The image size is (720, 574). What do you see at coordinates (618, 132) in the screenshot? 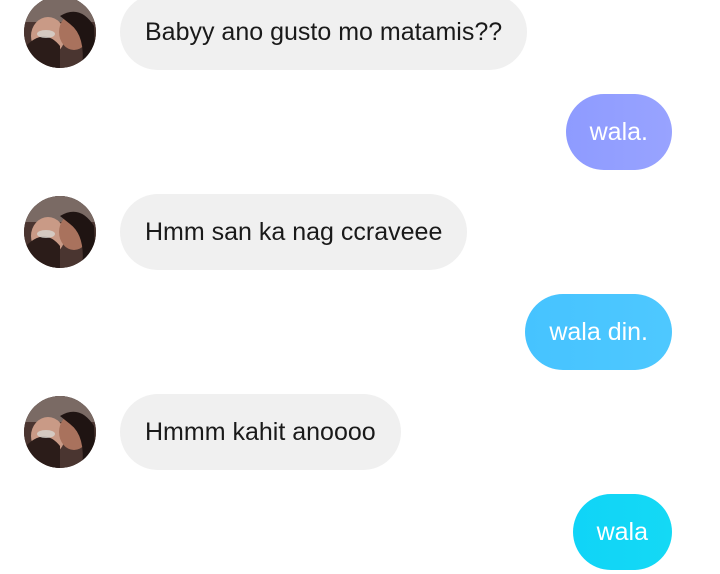
I see `outgoing-message-bubble: wala.` at bounding box center [618, 132].